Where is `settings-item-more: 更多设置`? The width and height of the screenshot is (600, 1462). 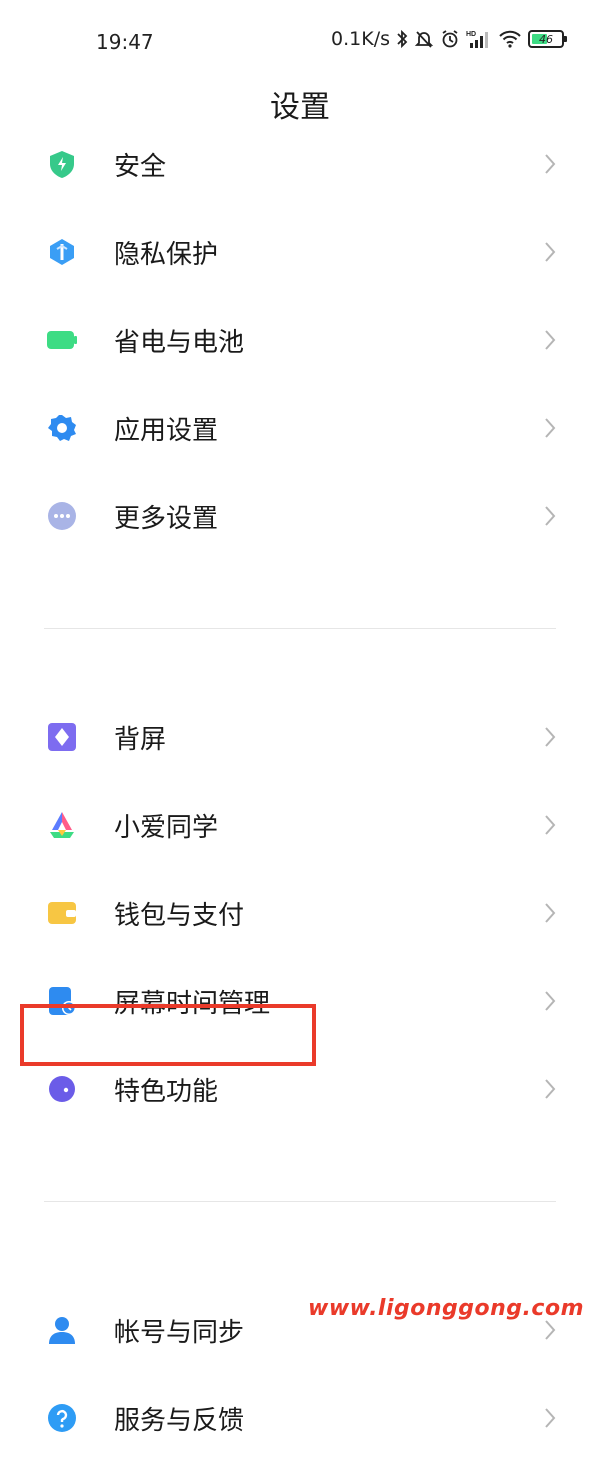
settings-item-more: 更多设置 is located at coordinates (300, 516).